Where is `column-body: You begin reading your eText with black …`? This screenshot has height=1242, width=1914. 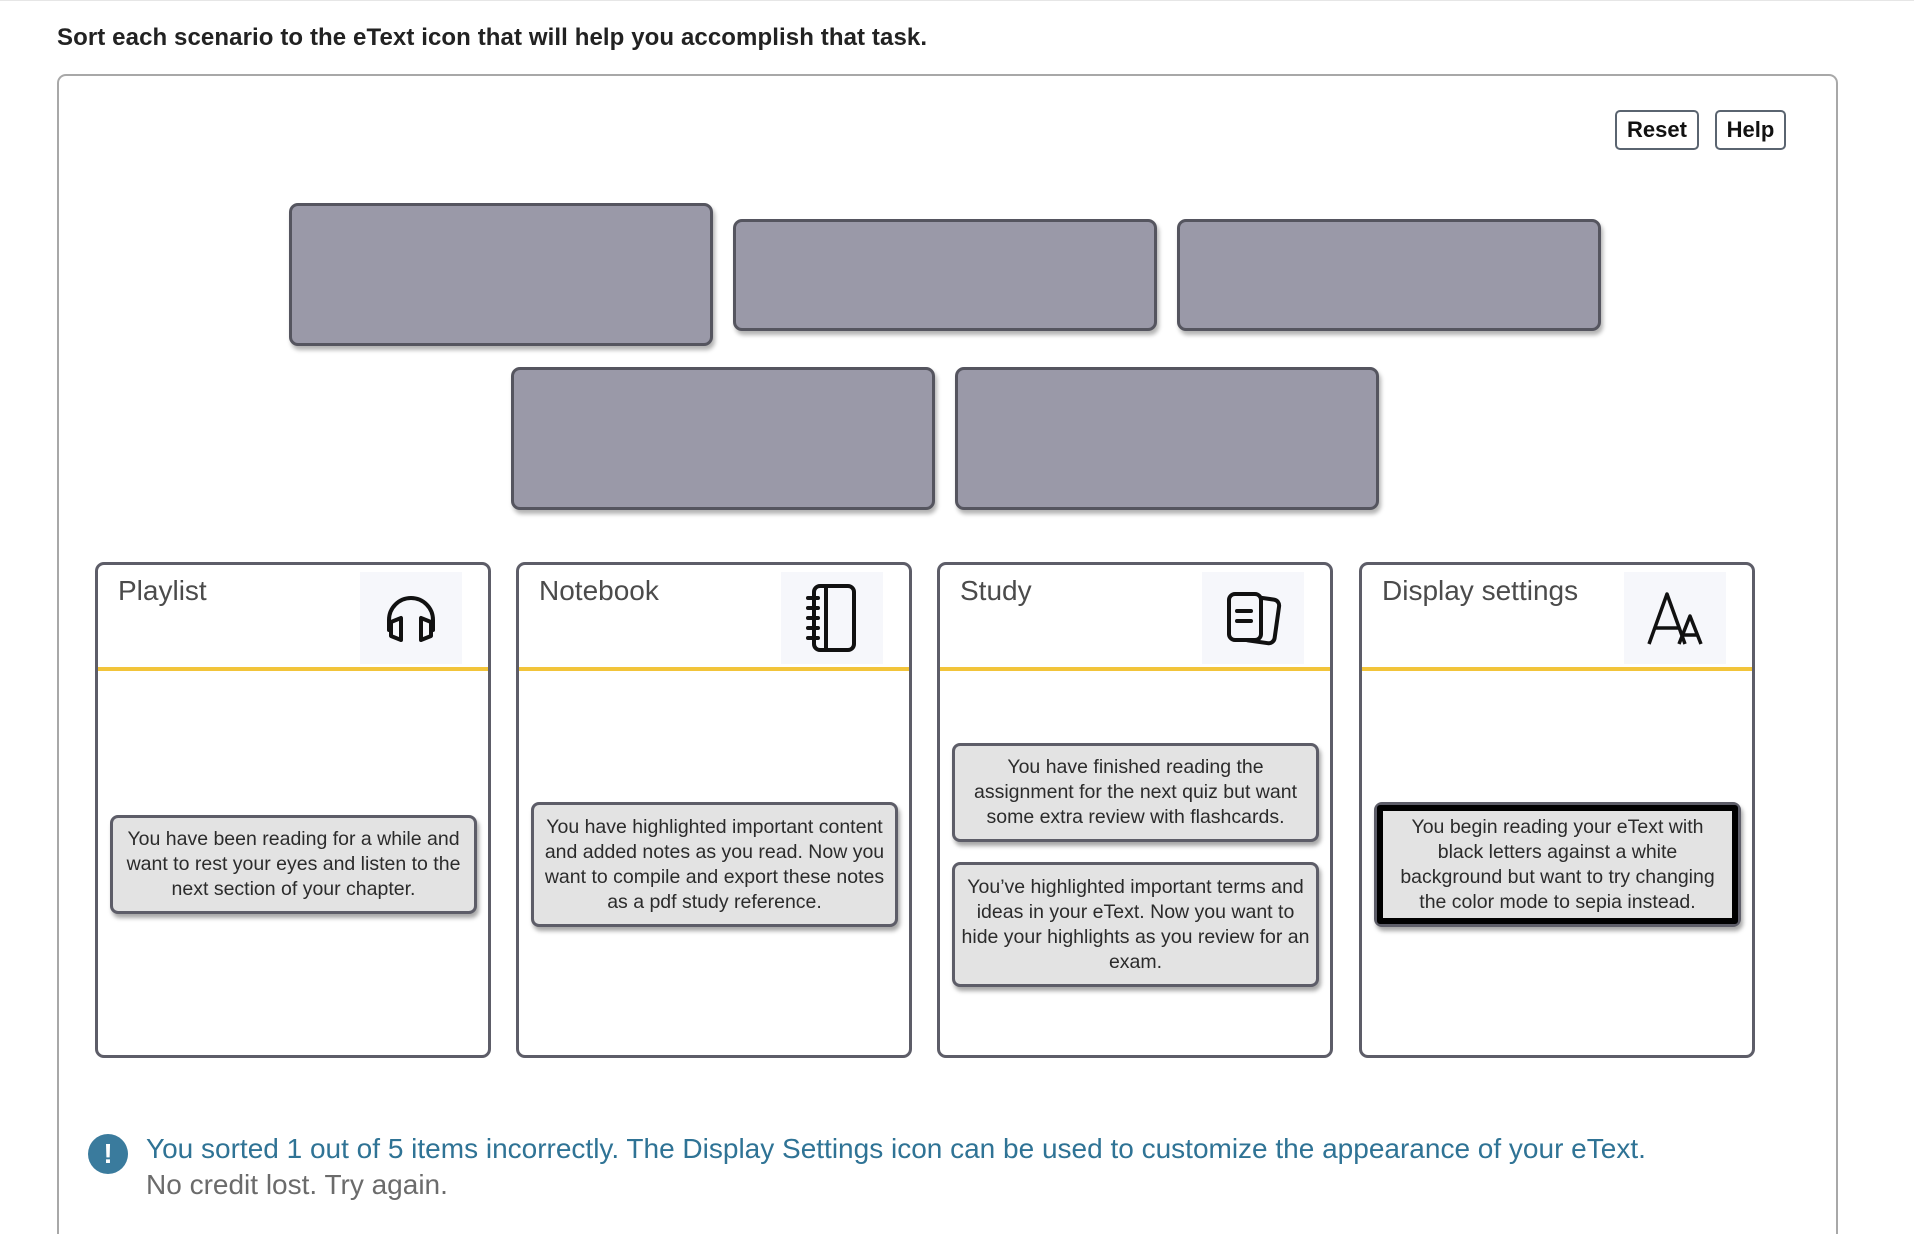 column-body: You begin reading your eText with black … is located at coordinates (1557, 864).